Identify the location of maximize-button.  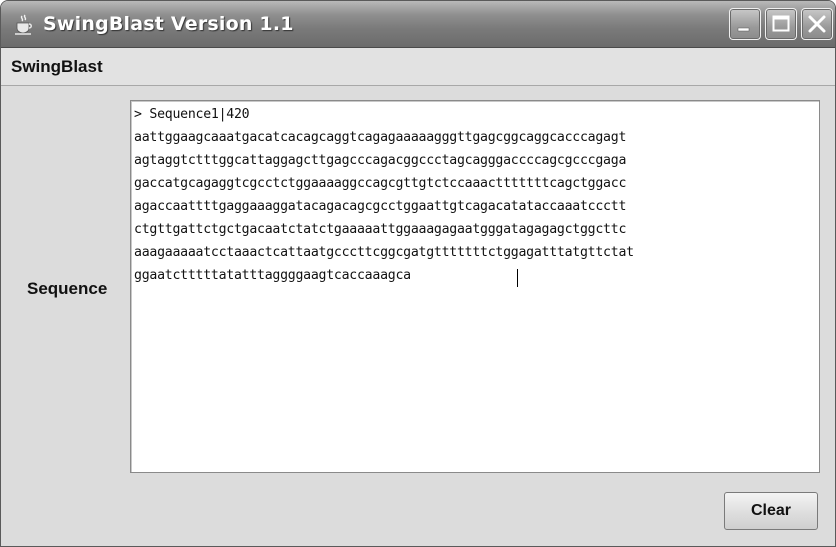
(781, 24).